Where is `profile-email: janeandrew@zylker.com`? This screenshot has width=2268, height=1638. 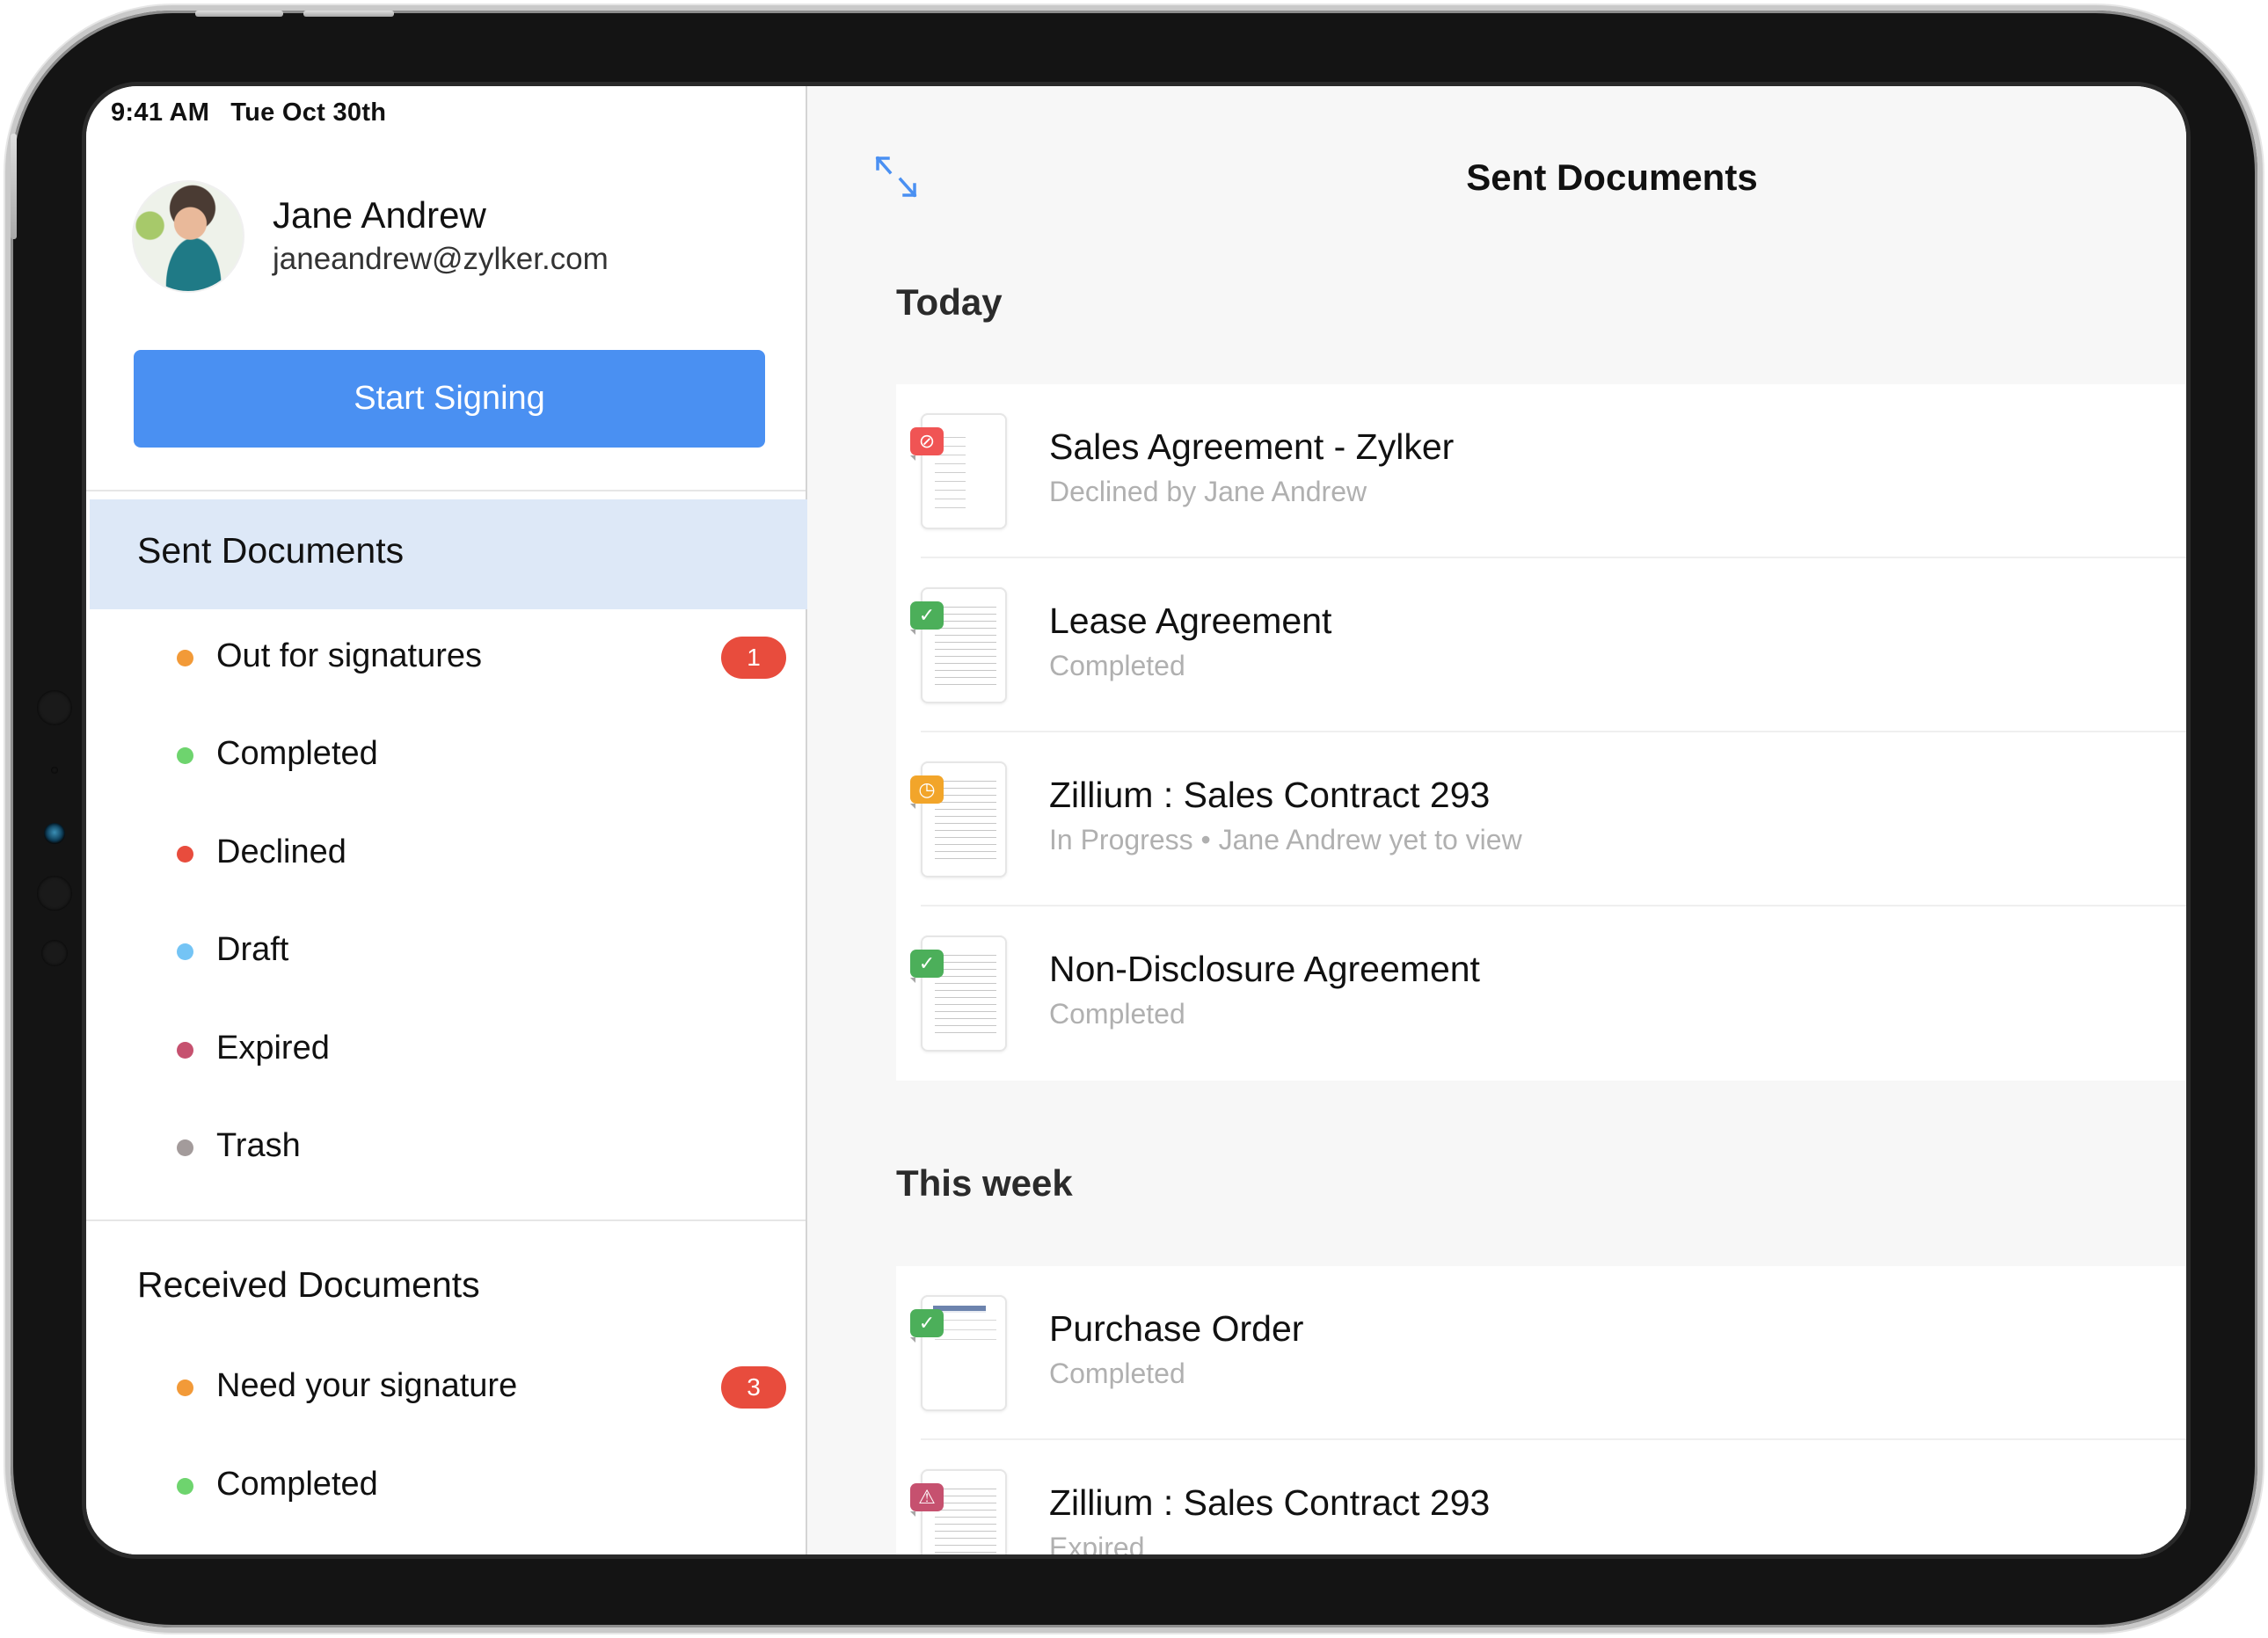 profile-email: janeandrew@zylker.com is located at coordinates (441, 259).